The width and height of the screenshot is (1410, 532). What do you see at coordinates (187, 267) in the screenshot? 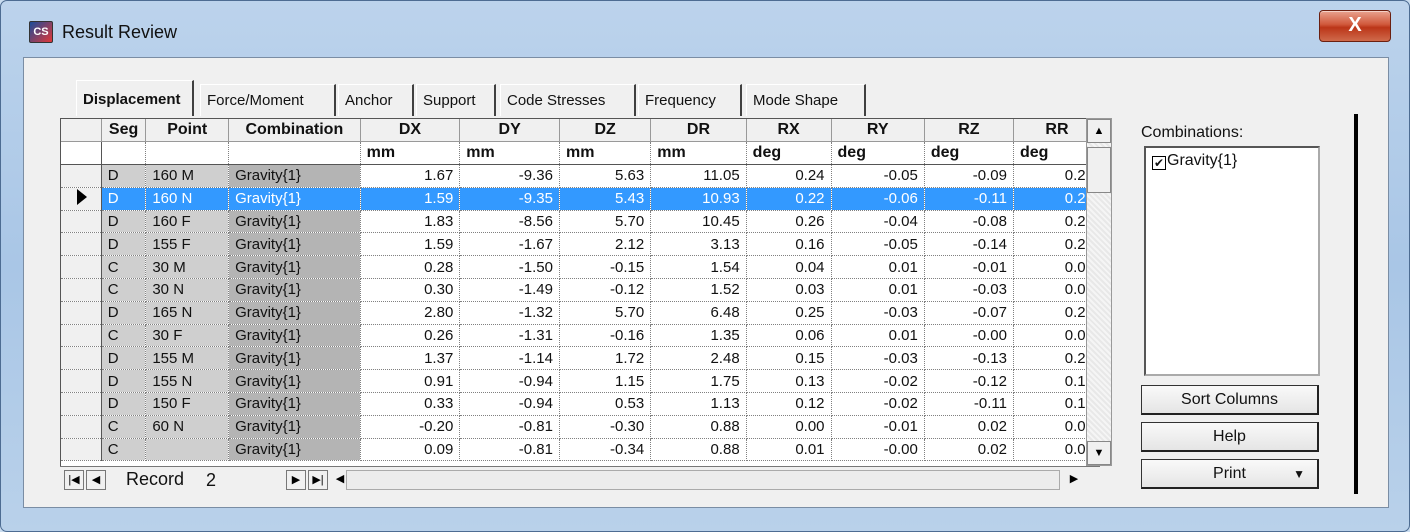
I see `grid-cell: 30 M` at bounding box center [187, 267].